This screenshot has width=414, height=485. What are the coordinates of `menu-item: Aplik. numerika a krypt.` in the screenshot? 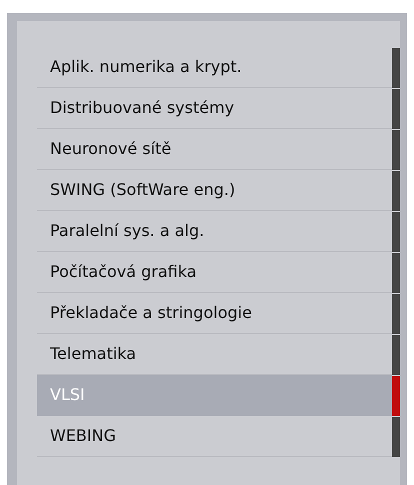 It's located at (214, 67).